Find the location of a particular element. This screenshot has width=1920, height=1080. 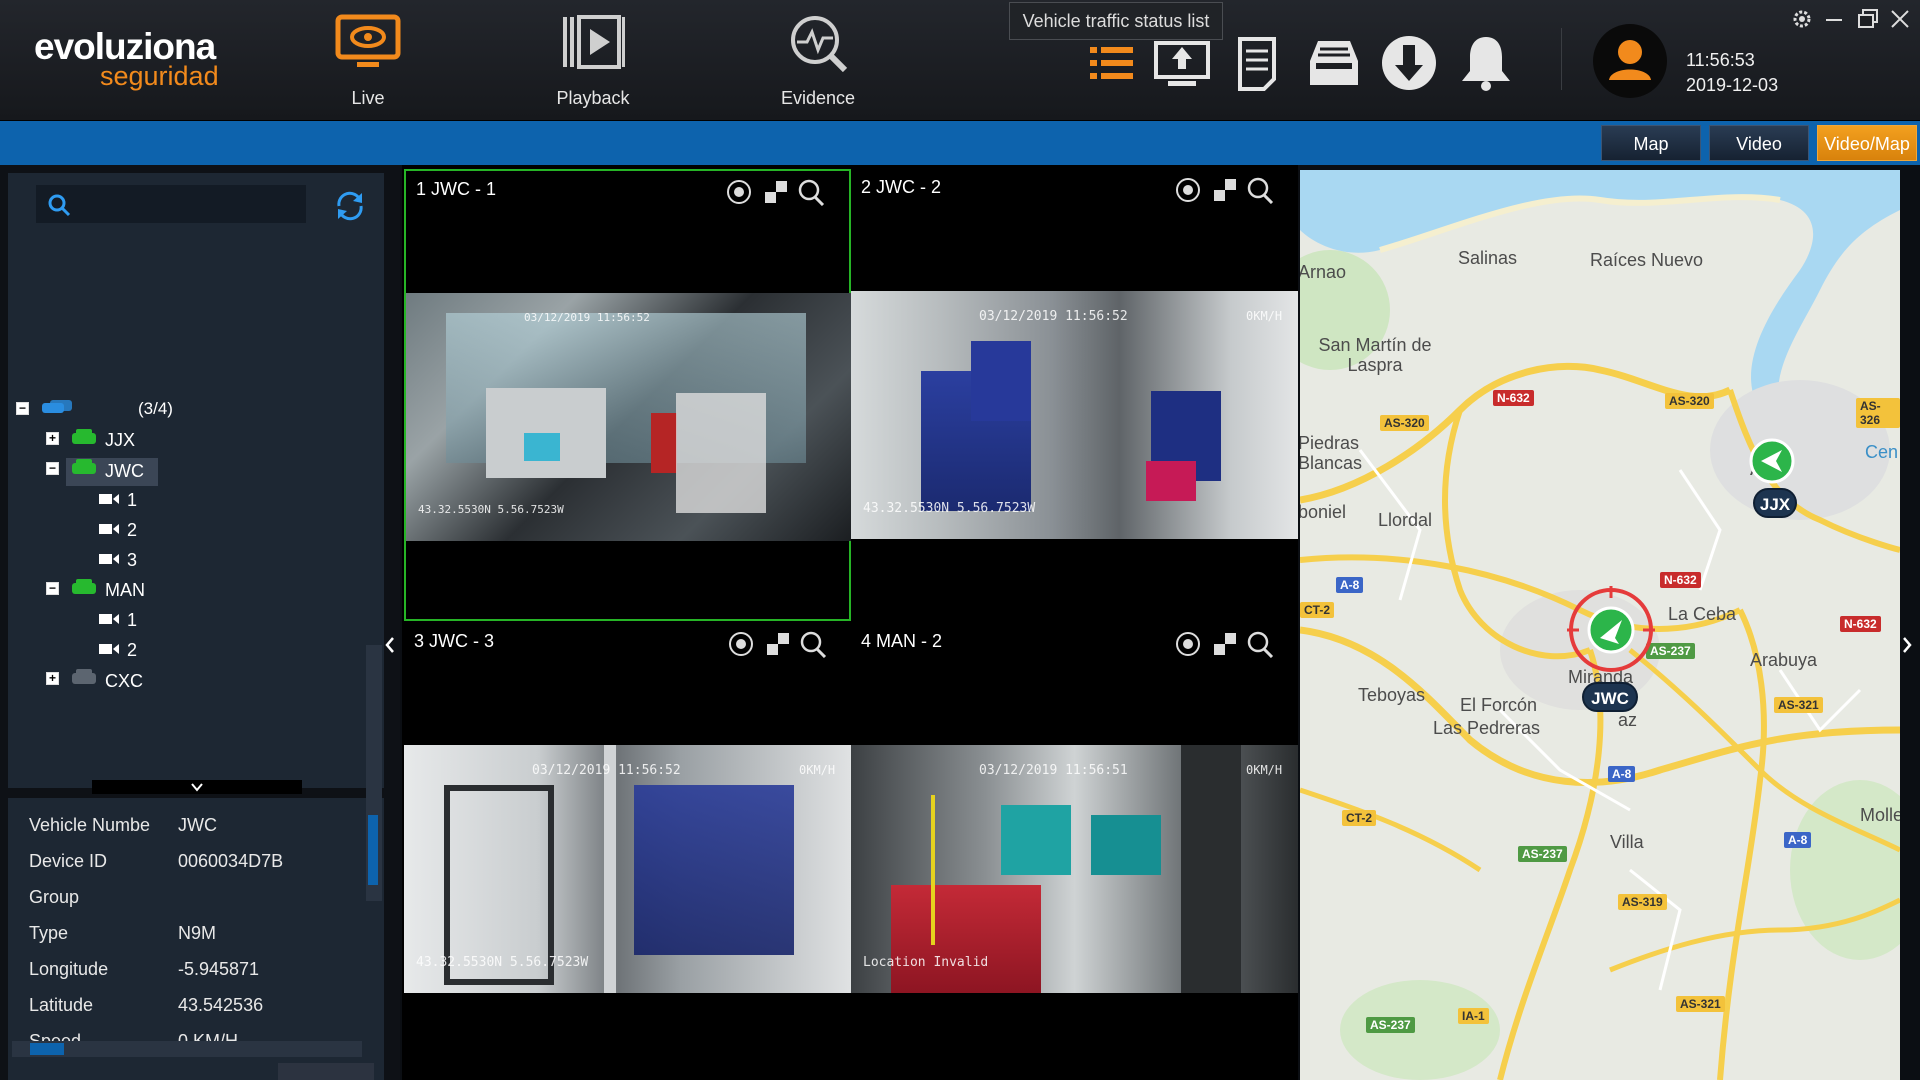

tab-video-map: Video/Map is located at coordinates (1867, 143).